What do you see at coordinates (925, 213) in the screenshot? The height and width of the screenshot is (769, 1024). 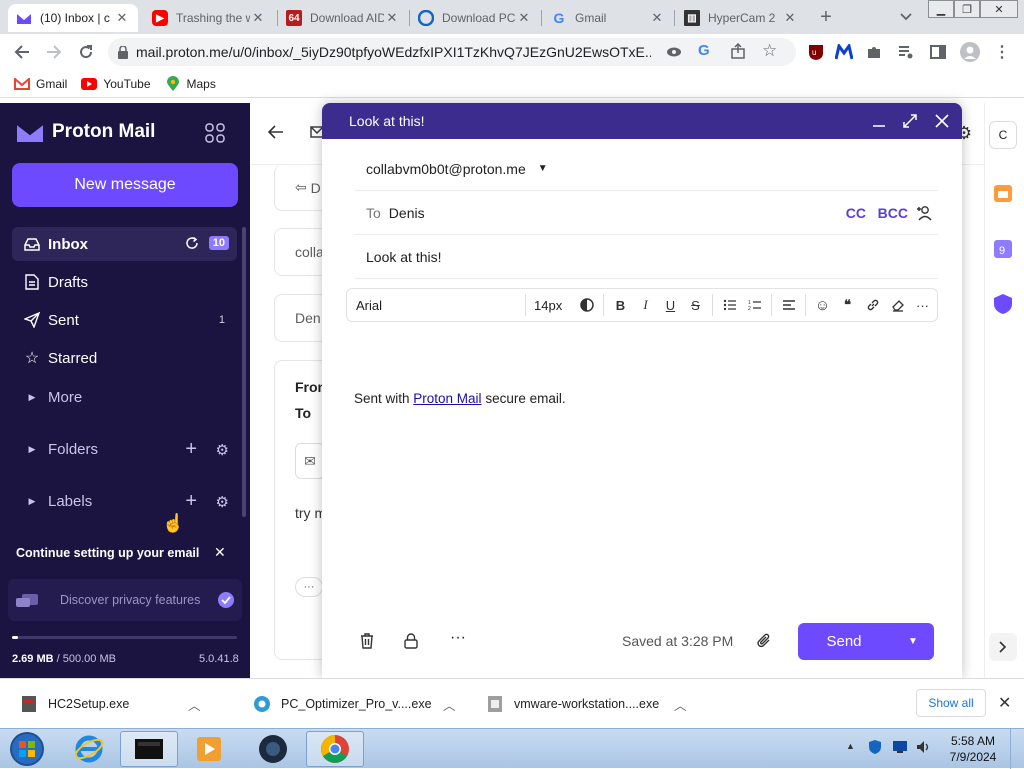 I see `add-contact-icon` at bounding box center [925, 213].